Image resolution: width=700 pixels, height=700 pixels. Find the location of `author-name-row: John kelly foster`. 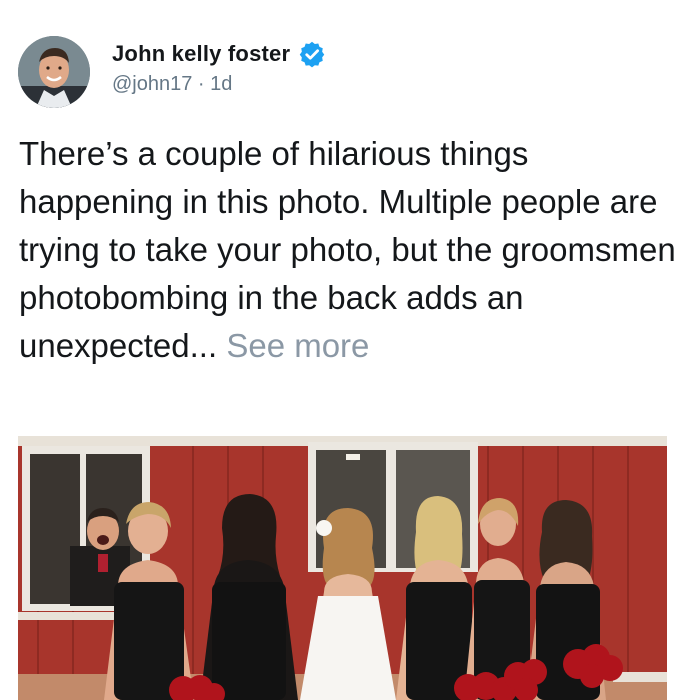

author-name-row: John kelly foster is located at coordinates (219, 54).